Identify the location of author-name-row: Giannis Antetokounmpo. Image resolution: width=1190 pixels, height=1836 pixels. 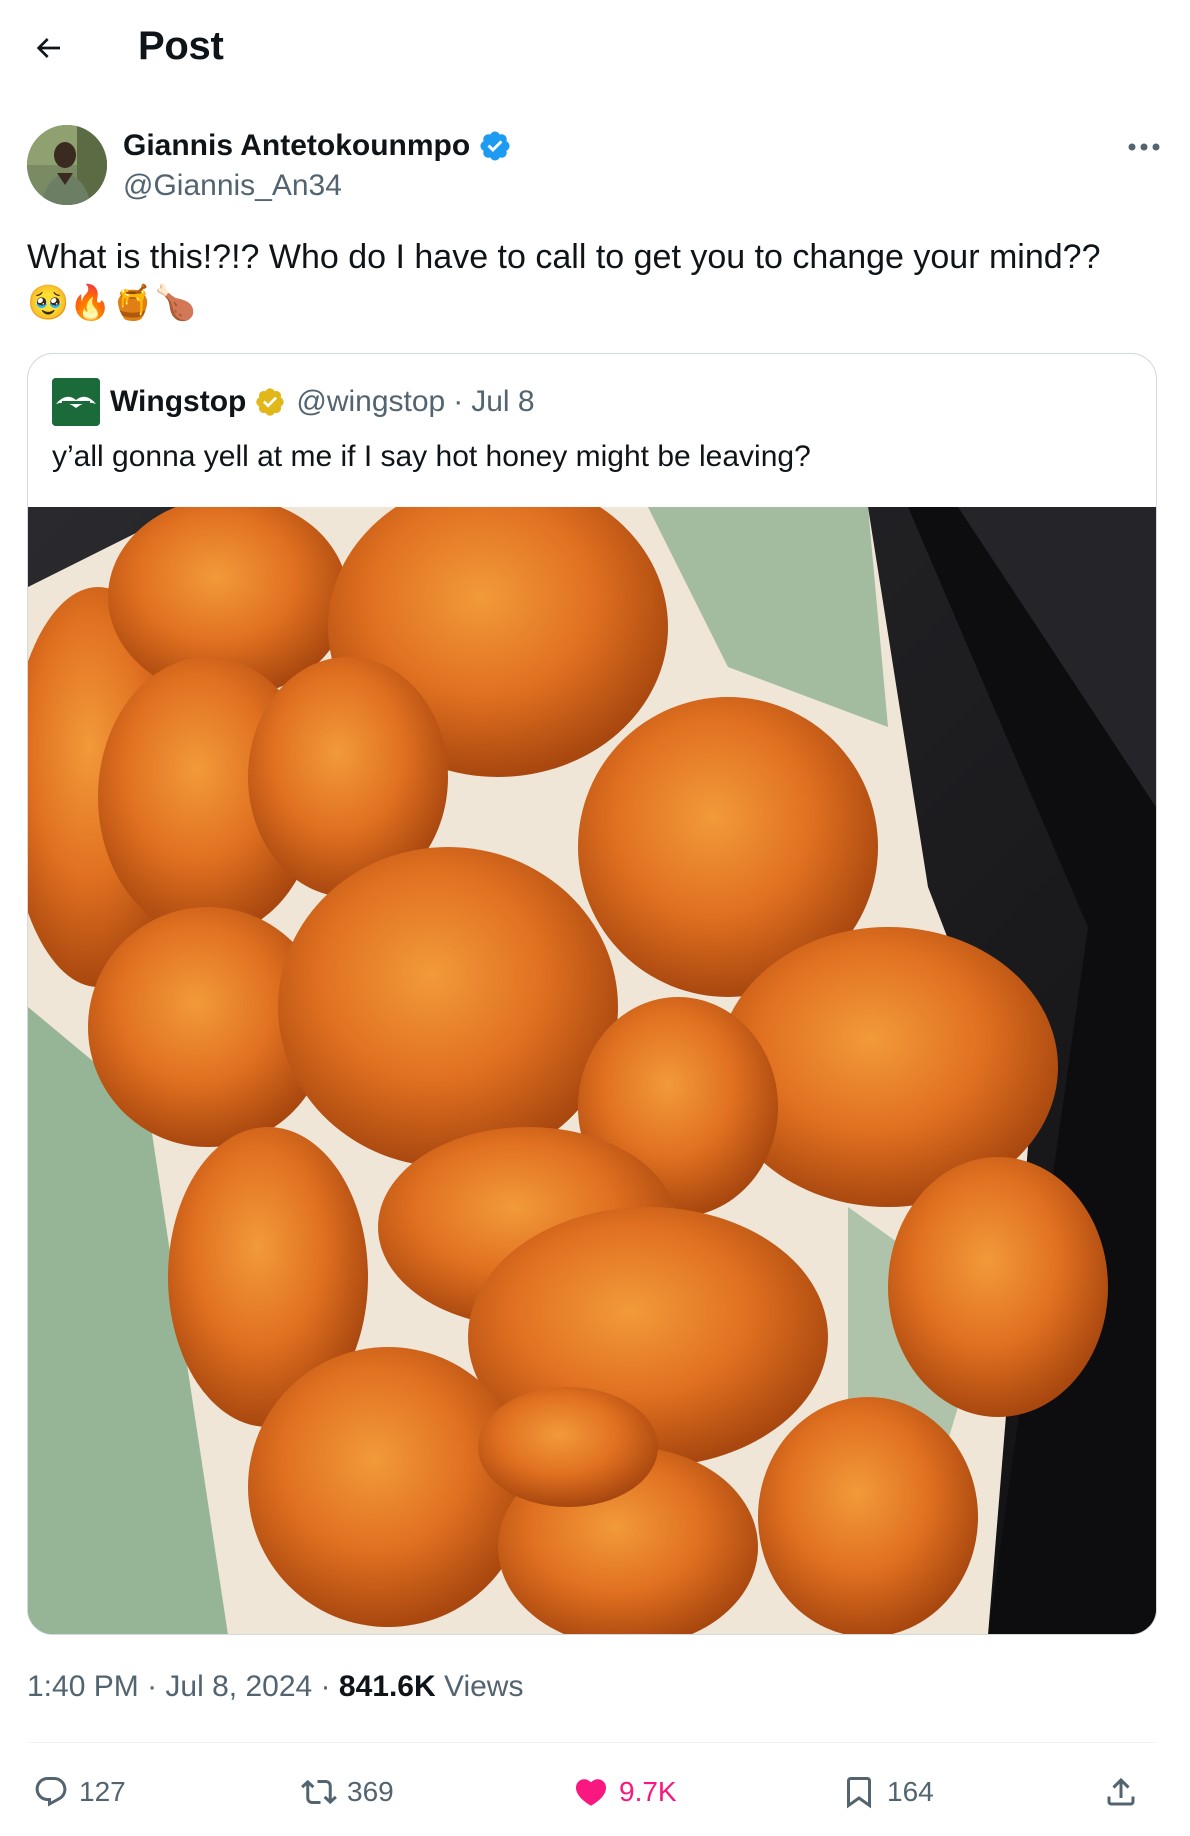
(317, 146).